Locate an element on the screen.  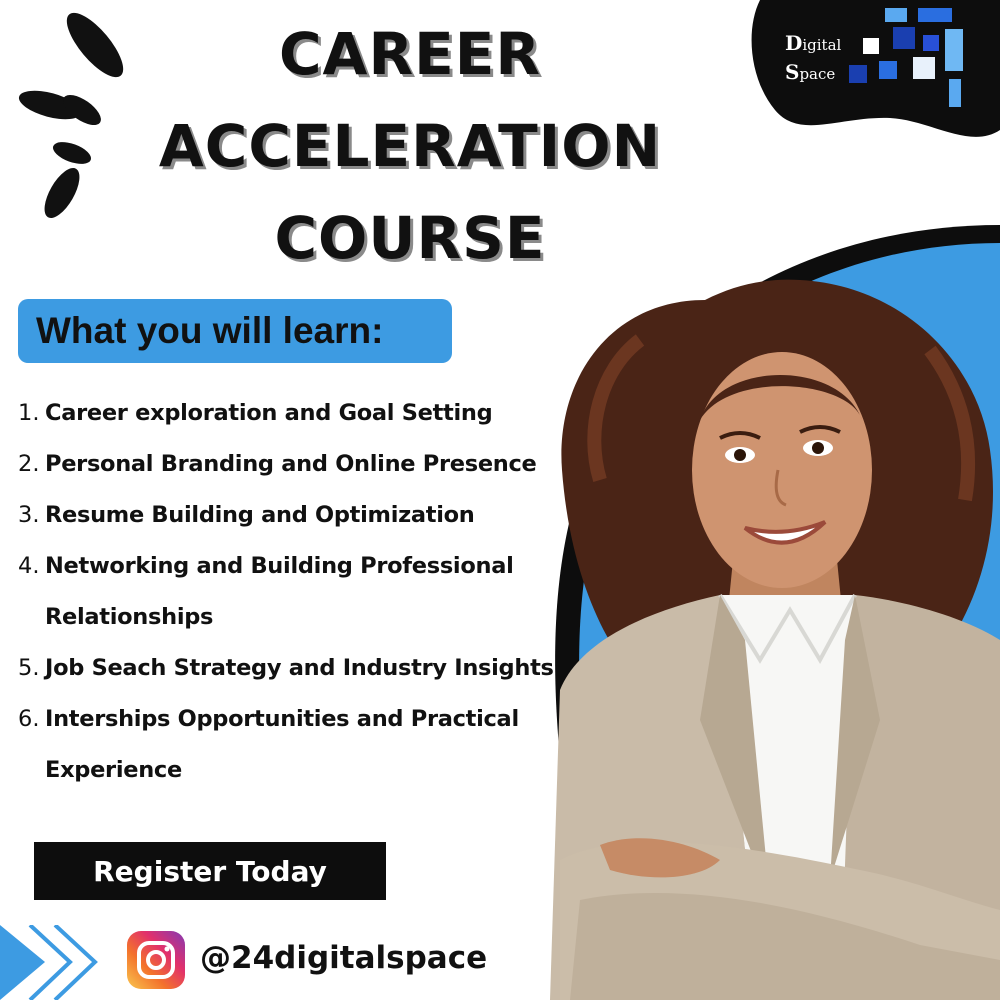
chevron-right-icon is located at coordinates (49, 962).